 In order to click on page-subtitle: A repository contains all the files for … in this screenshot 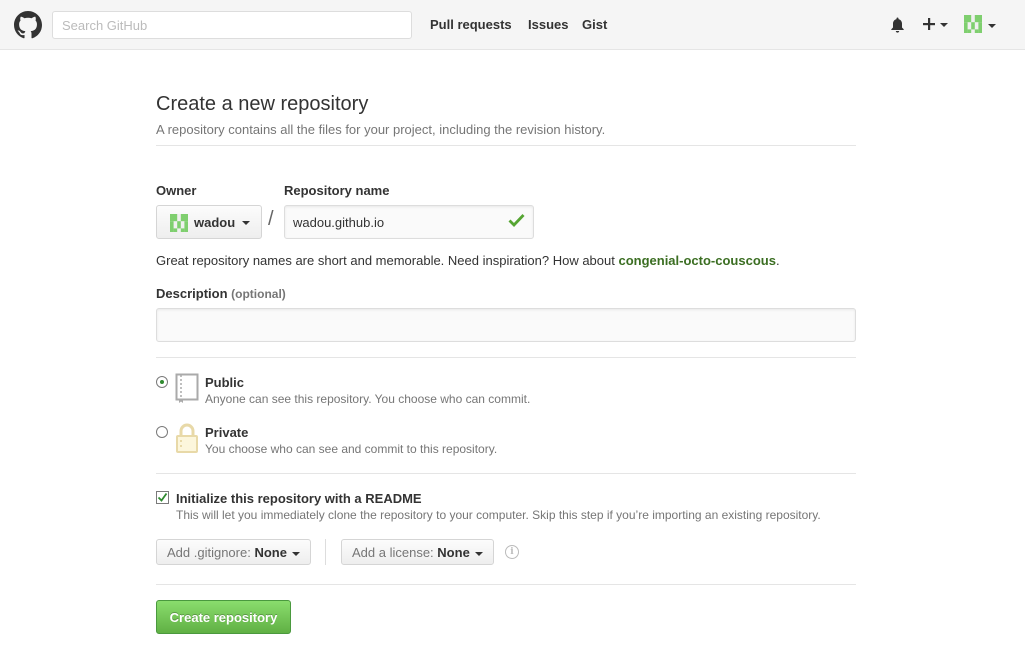, I will do `click(381, 129)`.